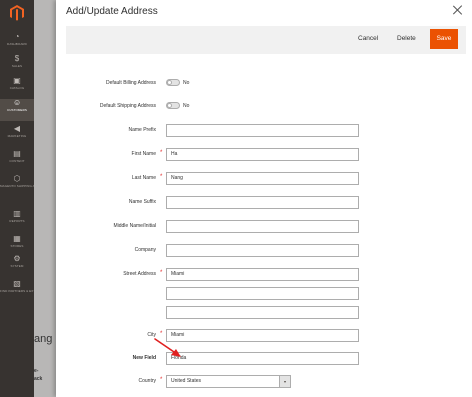  I want to click on default-shipping-toggle, so click(173, 105).